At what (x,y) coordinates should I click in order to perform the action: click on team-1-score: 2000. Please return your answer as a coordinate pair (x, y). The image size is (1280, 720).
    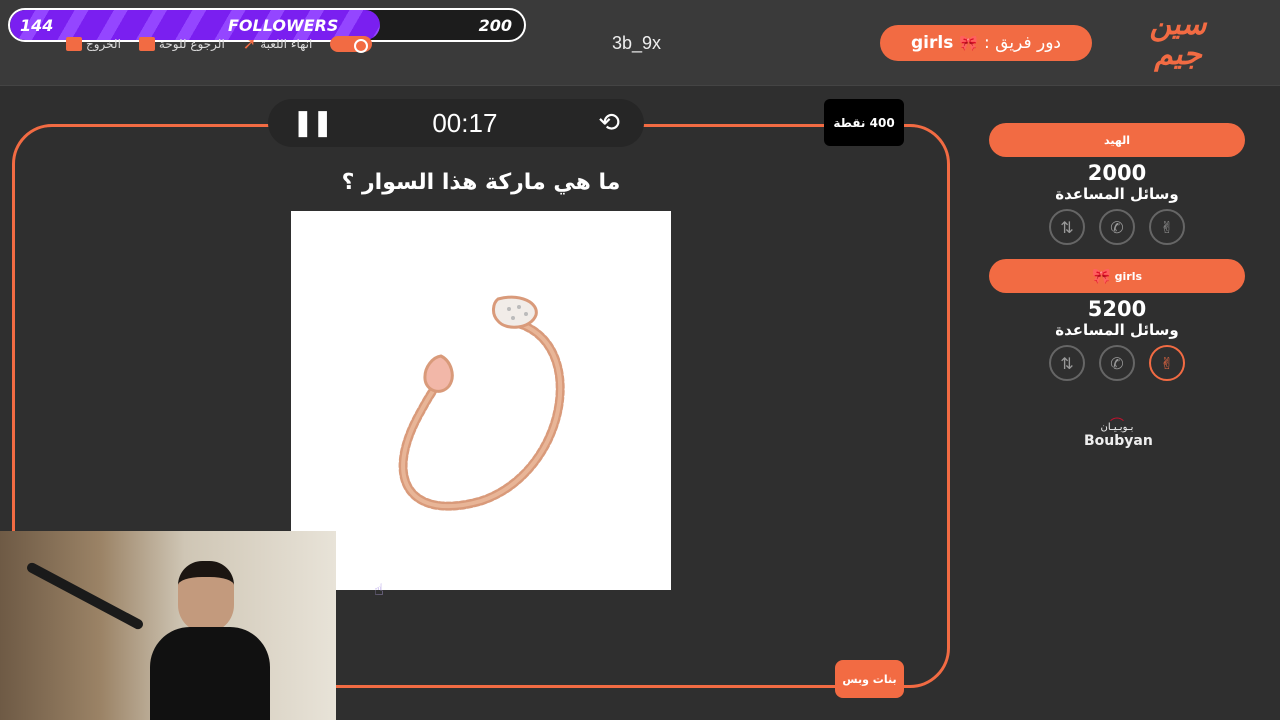
    Looking at the image, I should click on (1117, 173).